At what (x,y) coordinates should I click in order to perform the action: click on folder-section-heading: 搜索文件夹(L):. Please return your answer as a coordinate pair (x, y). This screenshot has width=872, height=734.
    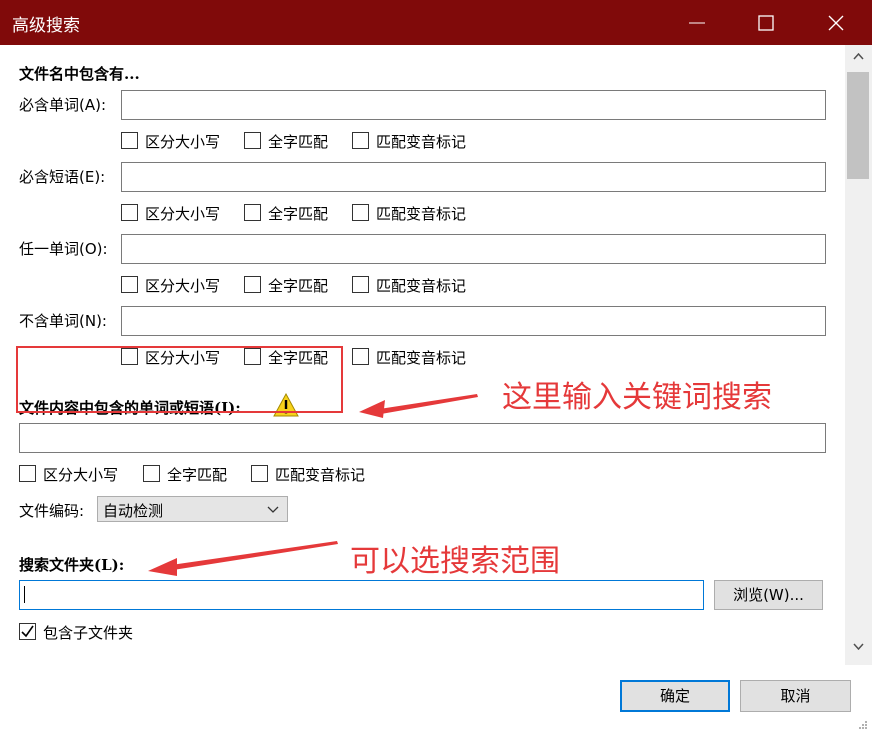
    Looking at the image, I should click on (72, 565).